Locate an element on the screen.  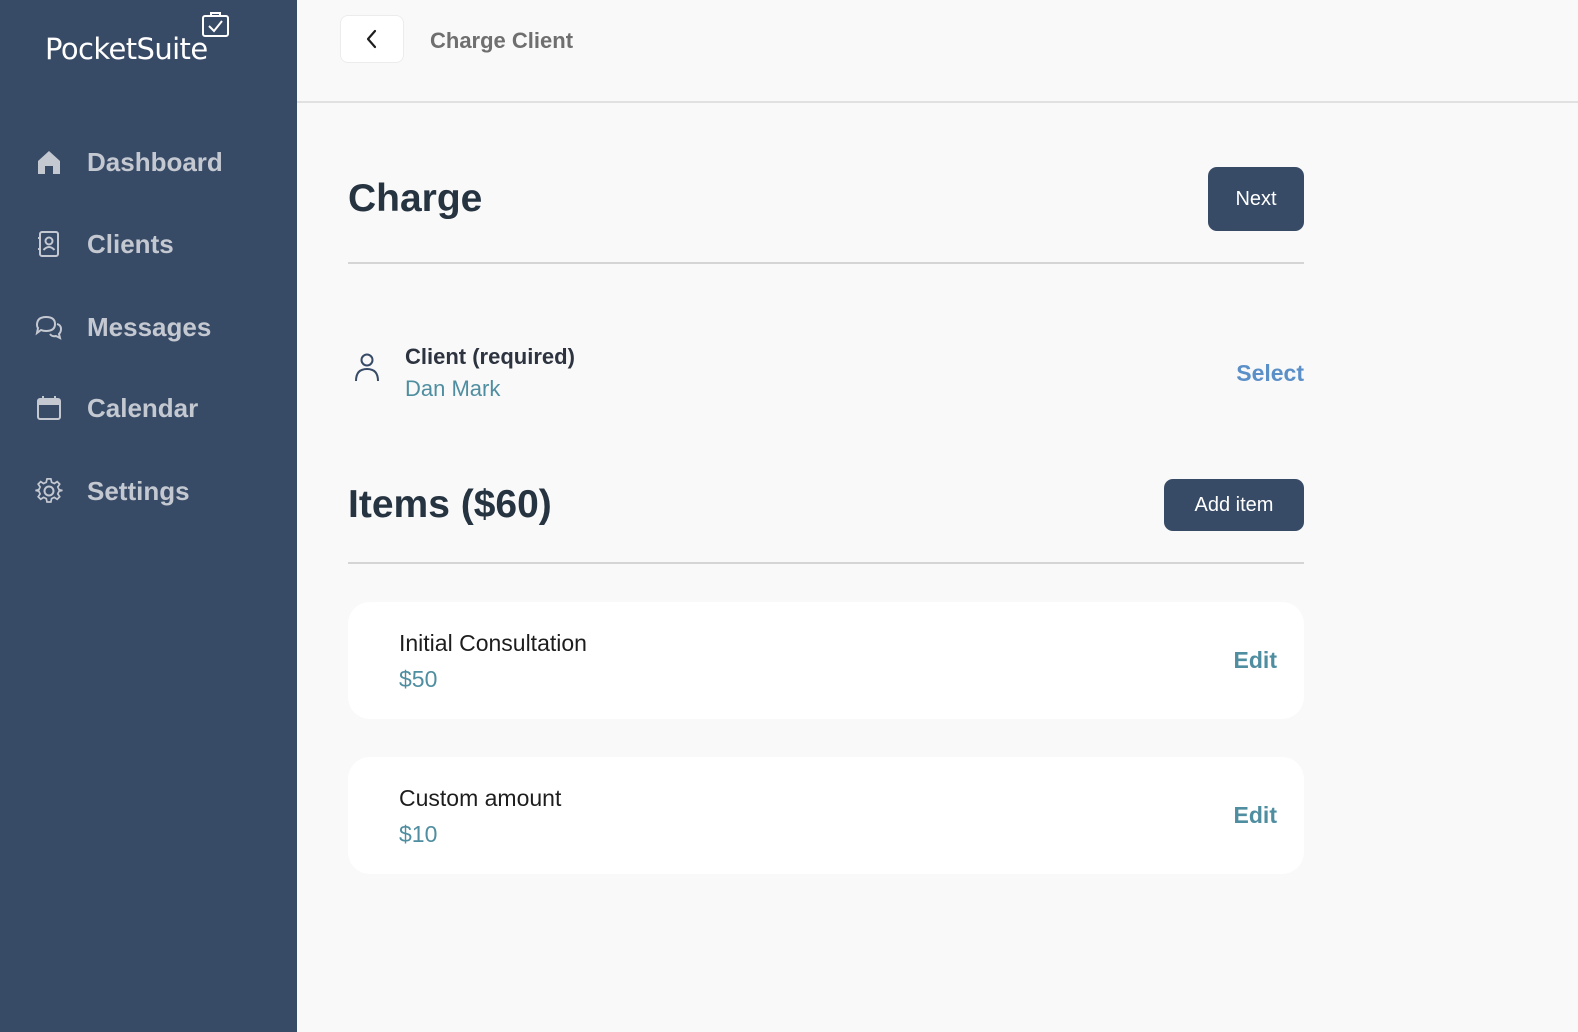
sidebar-item-clients: Clients is located at coordinates (148, 244).